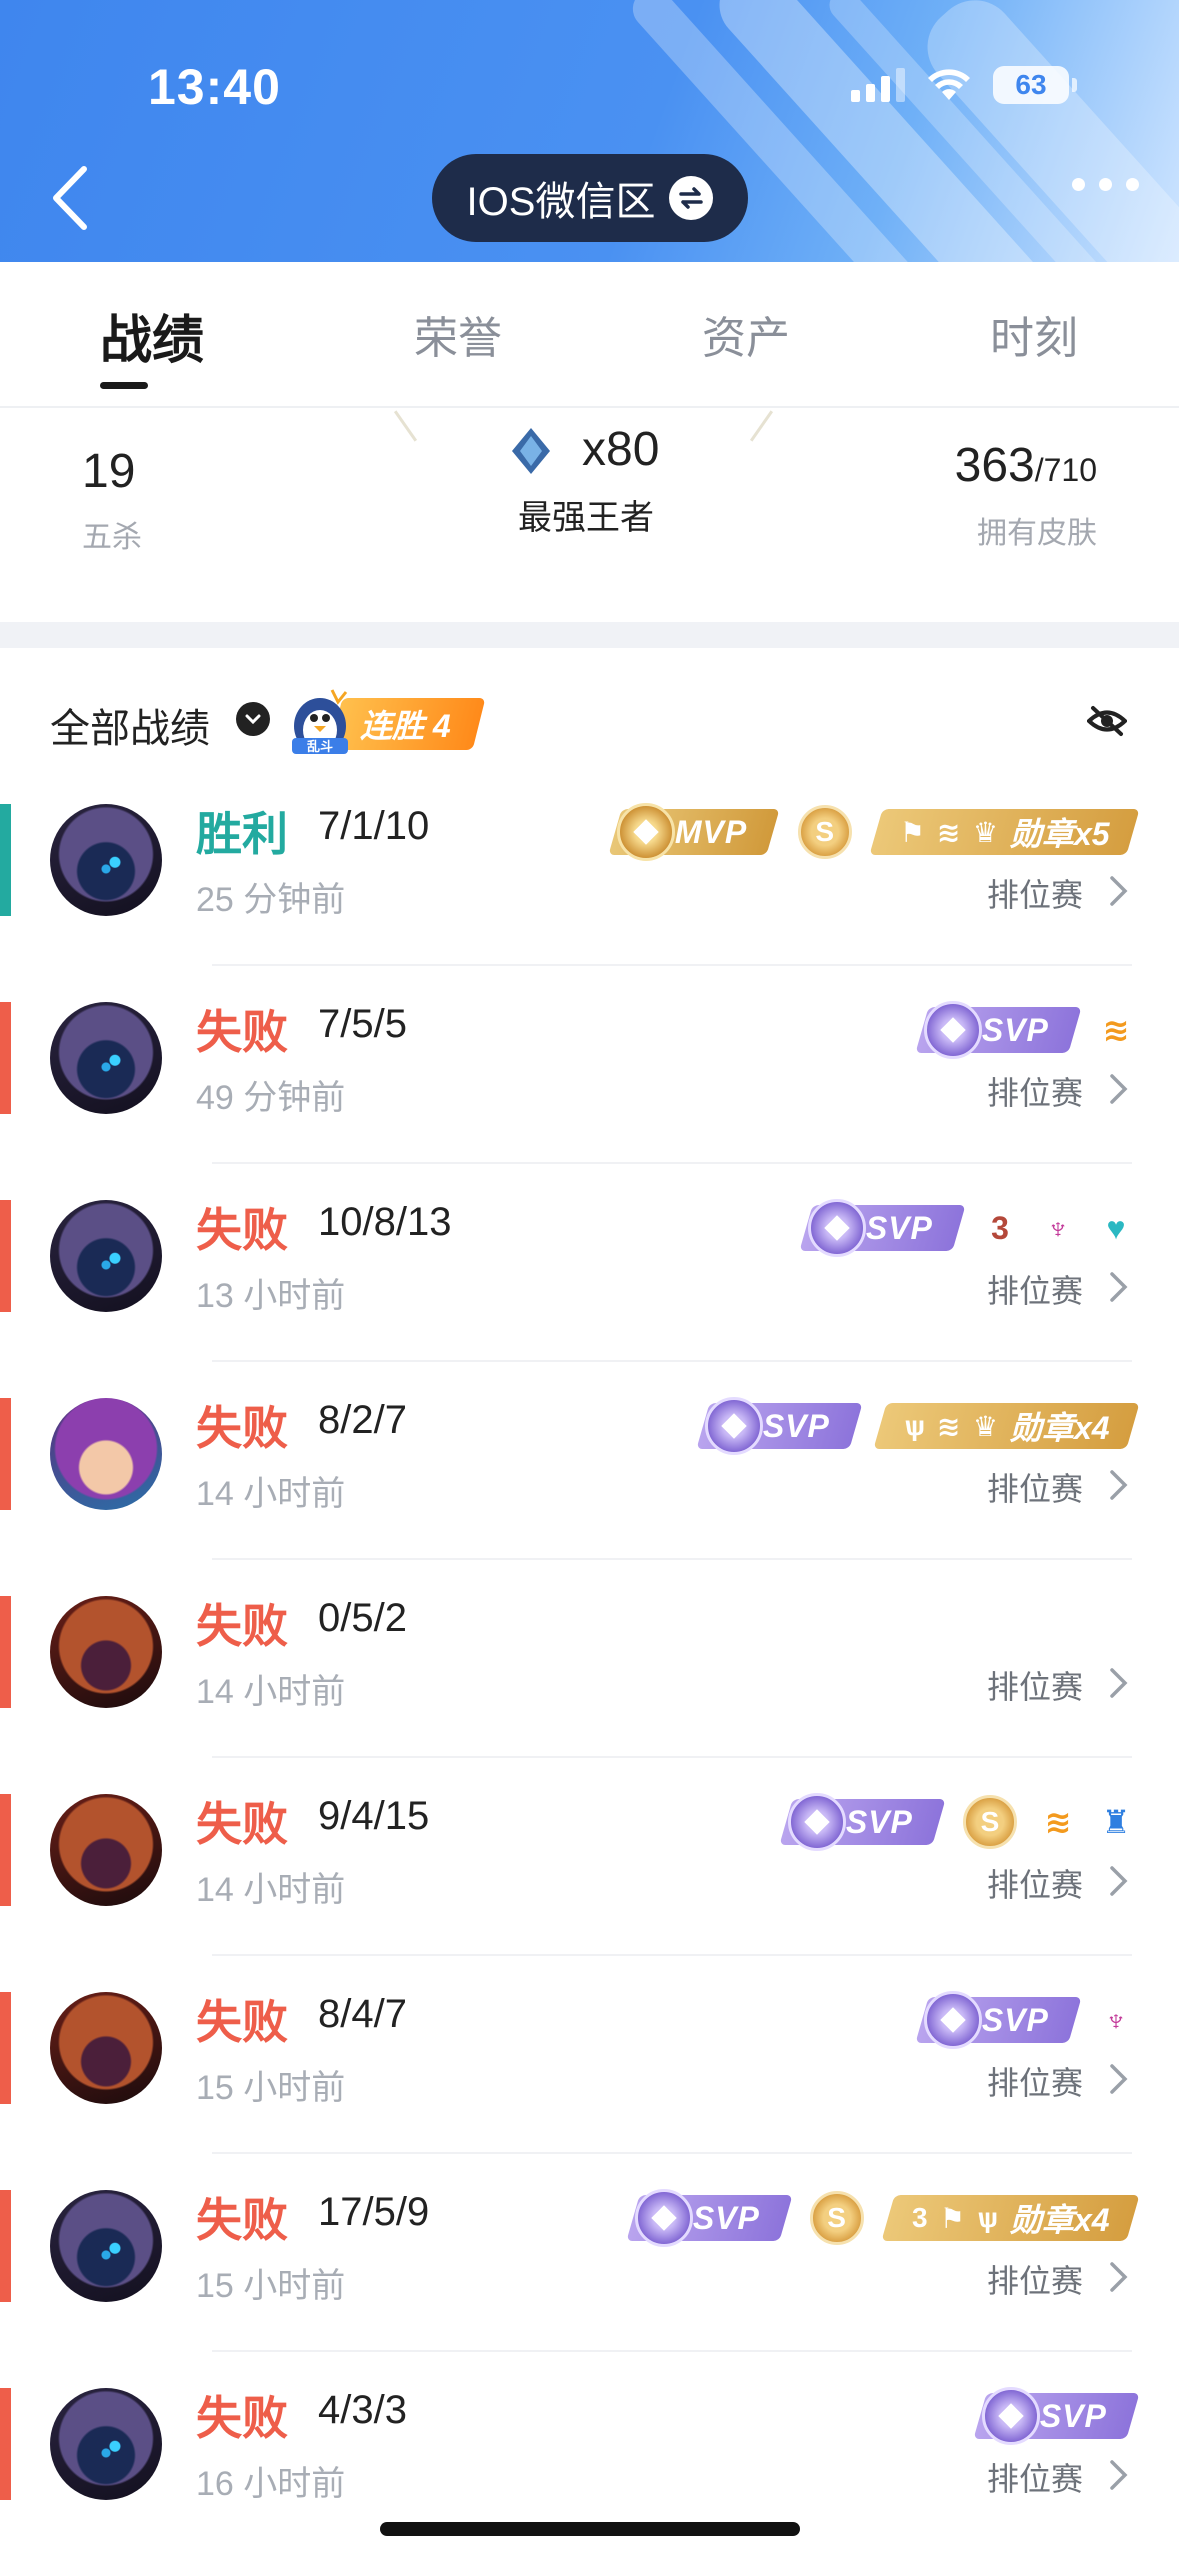  Describe the element at coordinates (320, 747) in the screenshot. I see `streak-mode-text: 乱斗` at that location.